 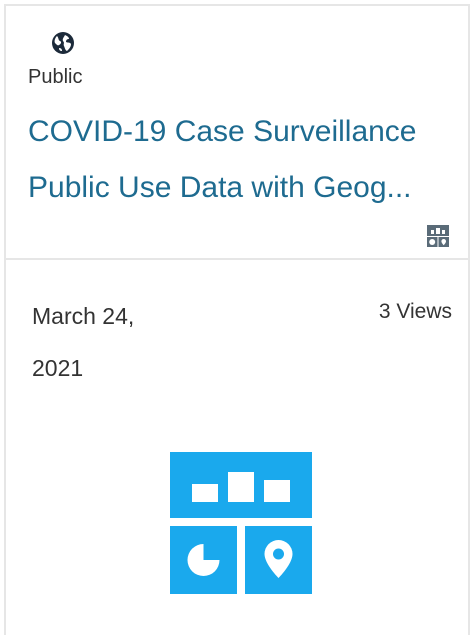 What do you see at coordinates (83, 342) in the screenshot?
I see `updated-date: March 24, 2021` at bounding box center [83, 342].